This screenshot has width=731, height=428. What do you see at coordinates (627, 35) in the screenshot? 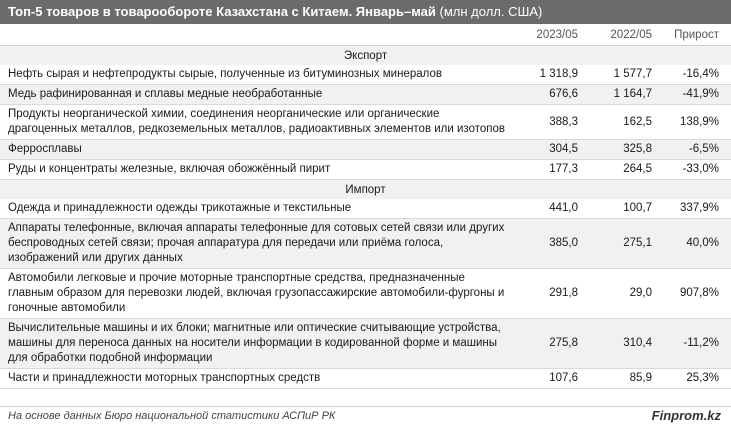
I see `col-header-2022: 2022/05` at bounding box center [627, 35].